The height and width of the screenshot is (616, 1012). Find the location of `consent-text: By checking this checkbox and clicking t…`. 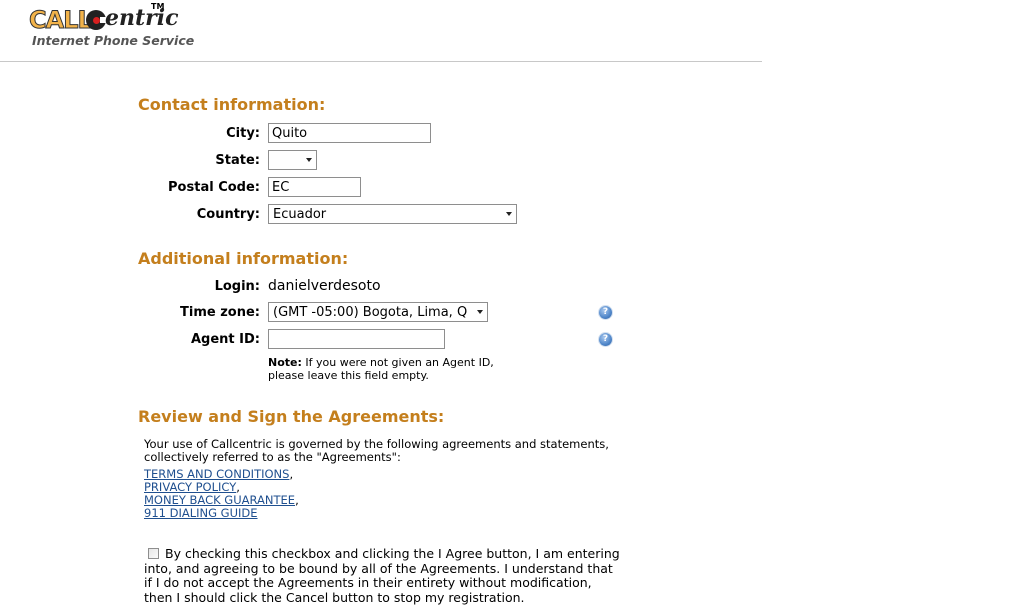

consent-text: By checking this checkbox and clicking t… is located at coordinates (382, 575).